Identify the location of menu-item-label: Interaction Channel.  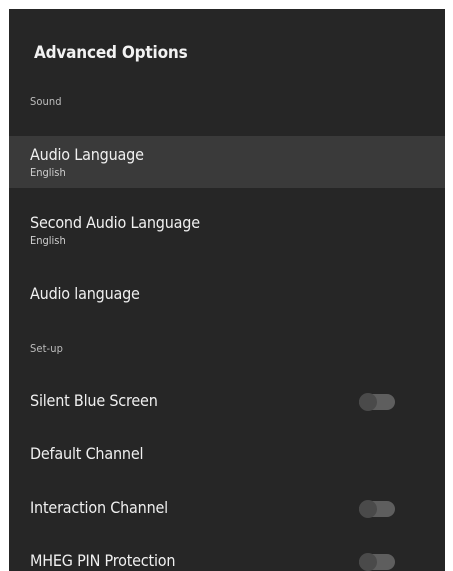
(99, 507).